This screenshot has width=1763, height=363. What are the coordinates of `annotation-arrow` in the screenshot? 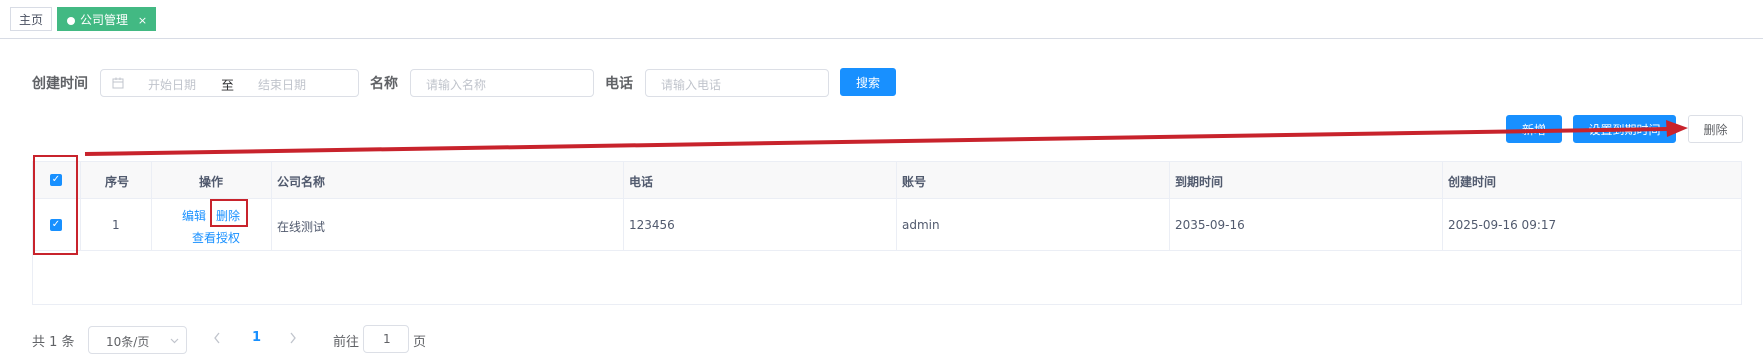 It's located at (886, 138).